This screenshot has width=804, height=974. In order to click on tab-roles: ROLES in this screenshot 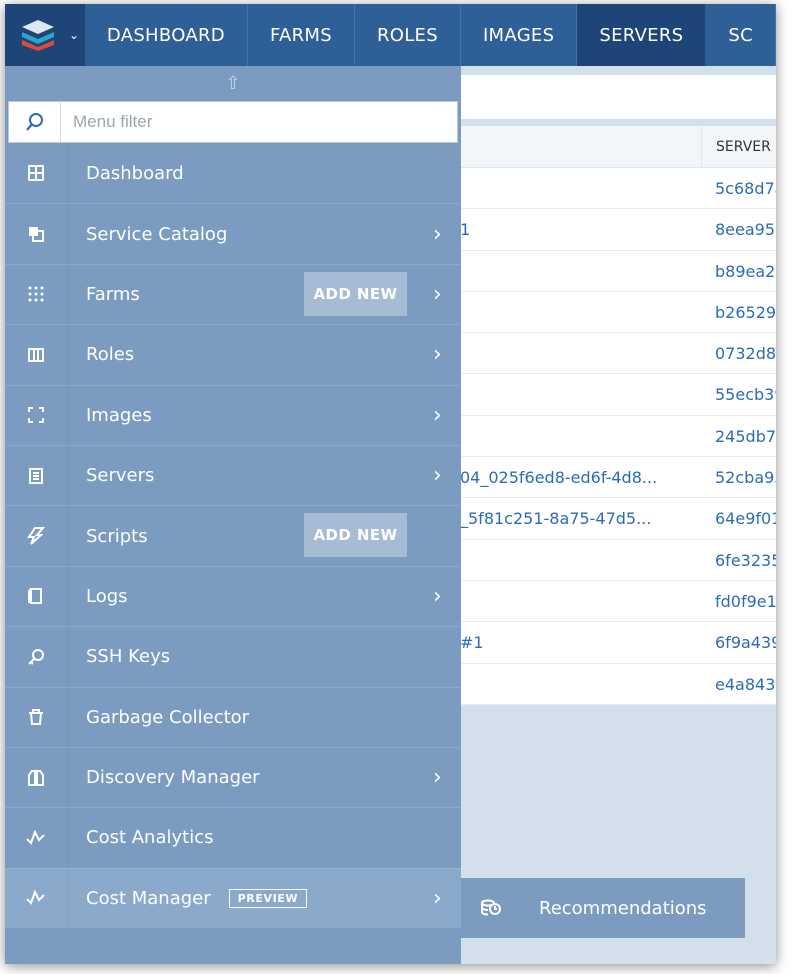, I will do `click(408, 35)`.